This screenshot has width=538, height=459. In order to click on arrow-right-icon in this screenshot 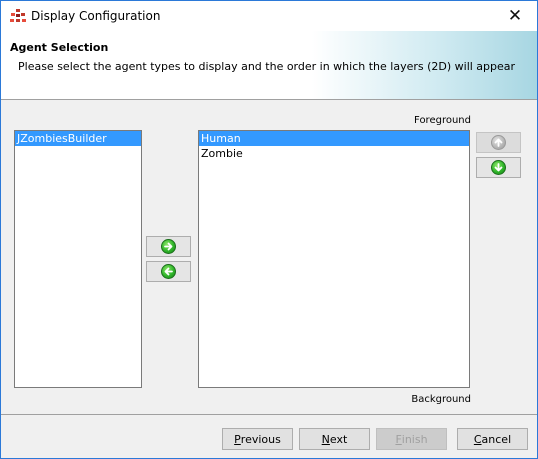, I will do `click(168, 246)`.